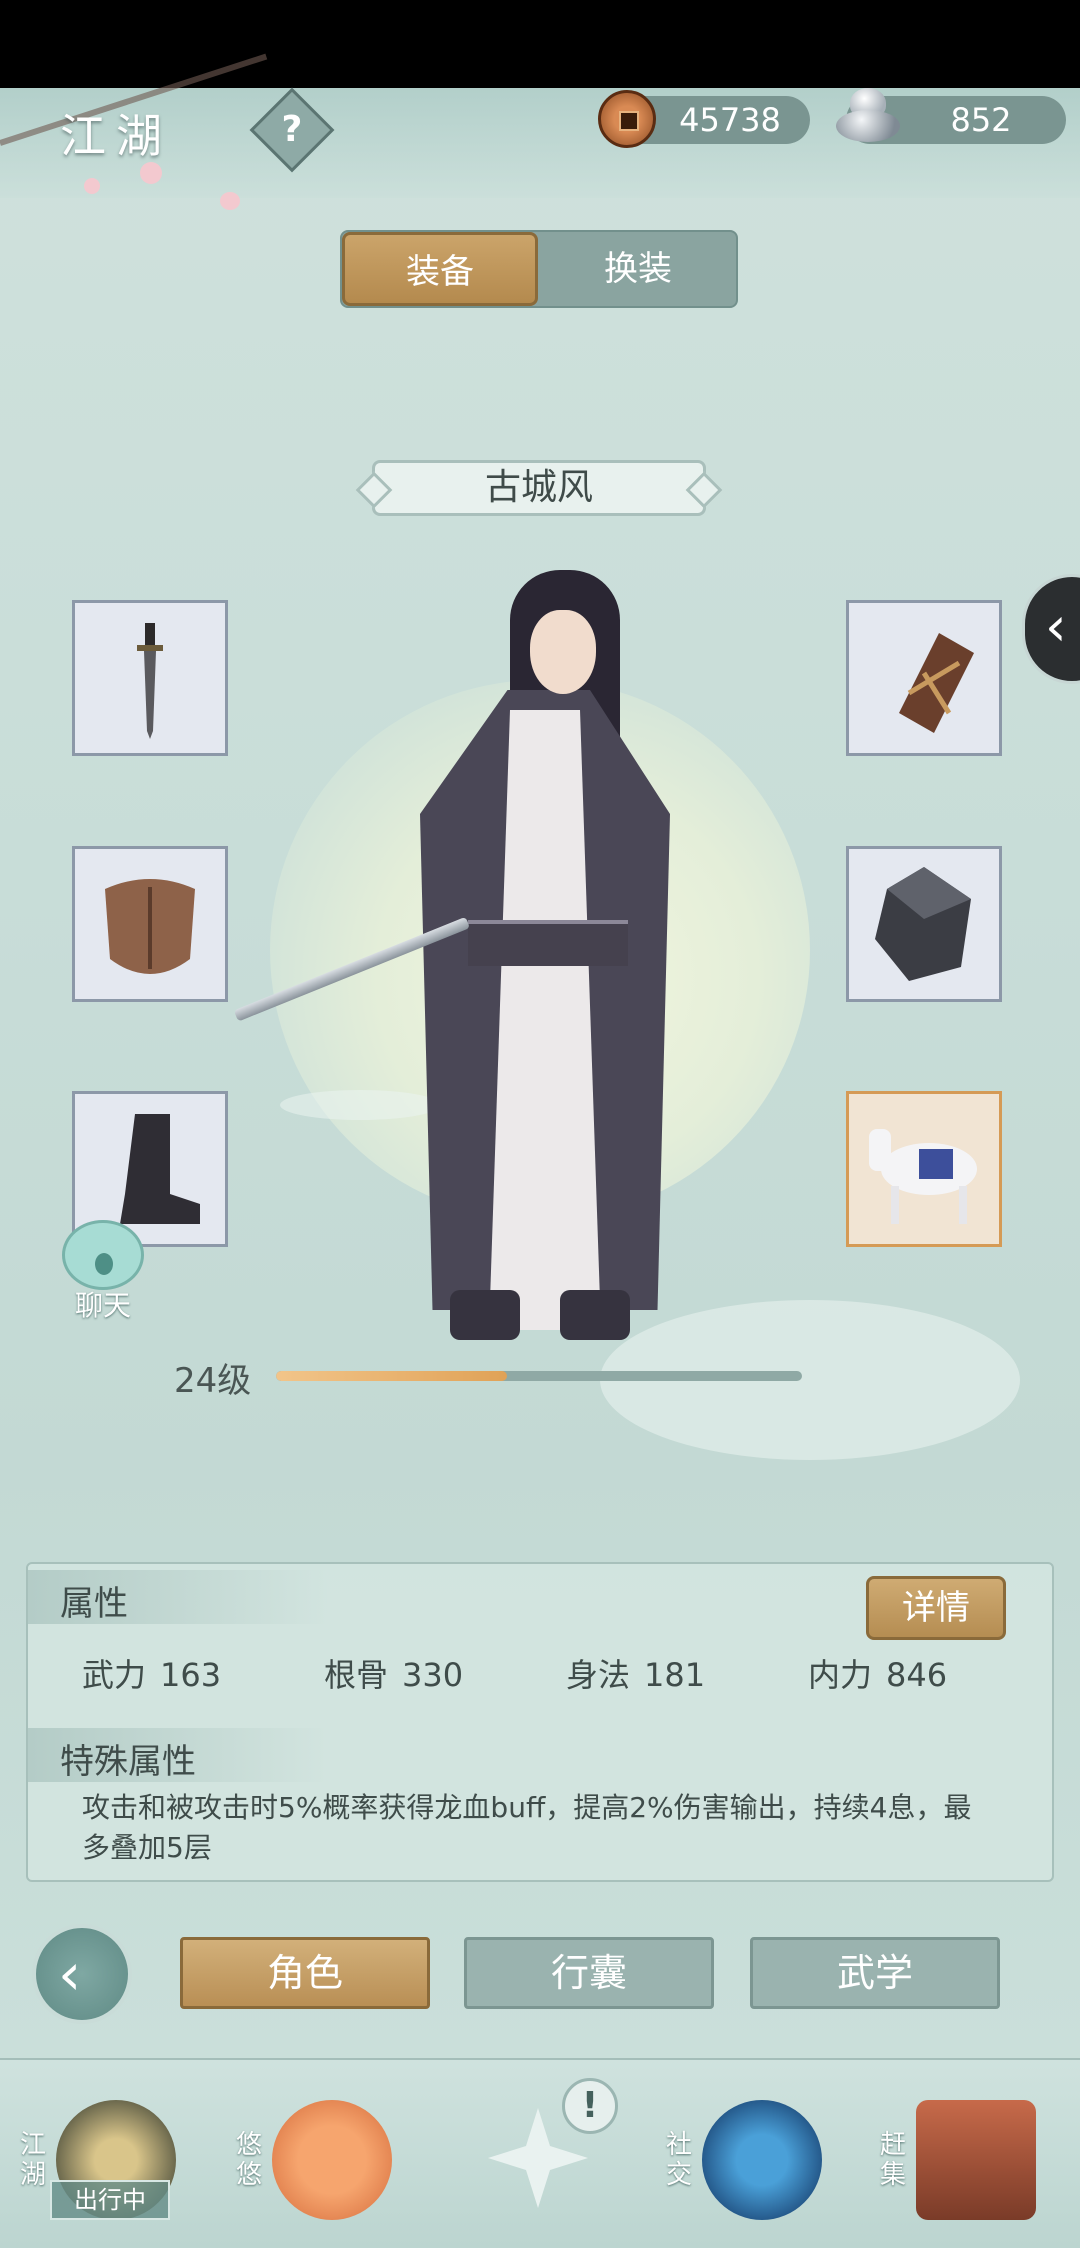  I want to click on question-mark-icon: ?, so click(292, 129).